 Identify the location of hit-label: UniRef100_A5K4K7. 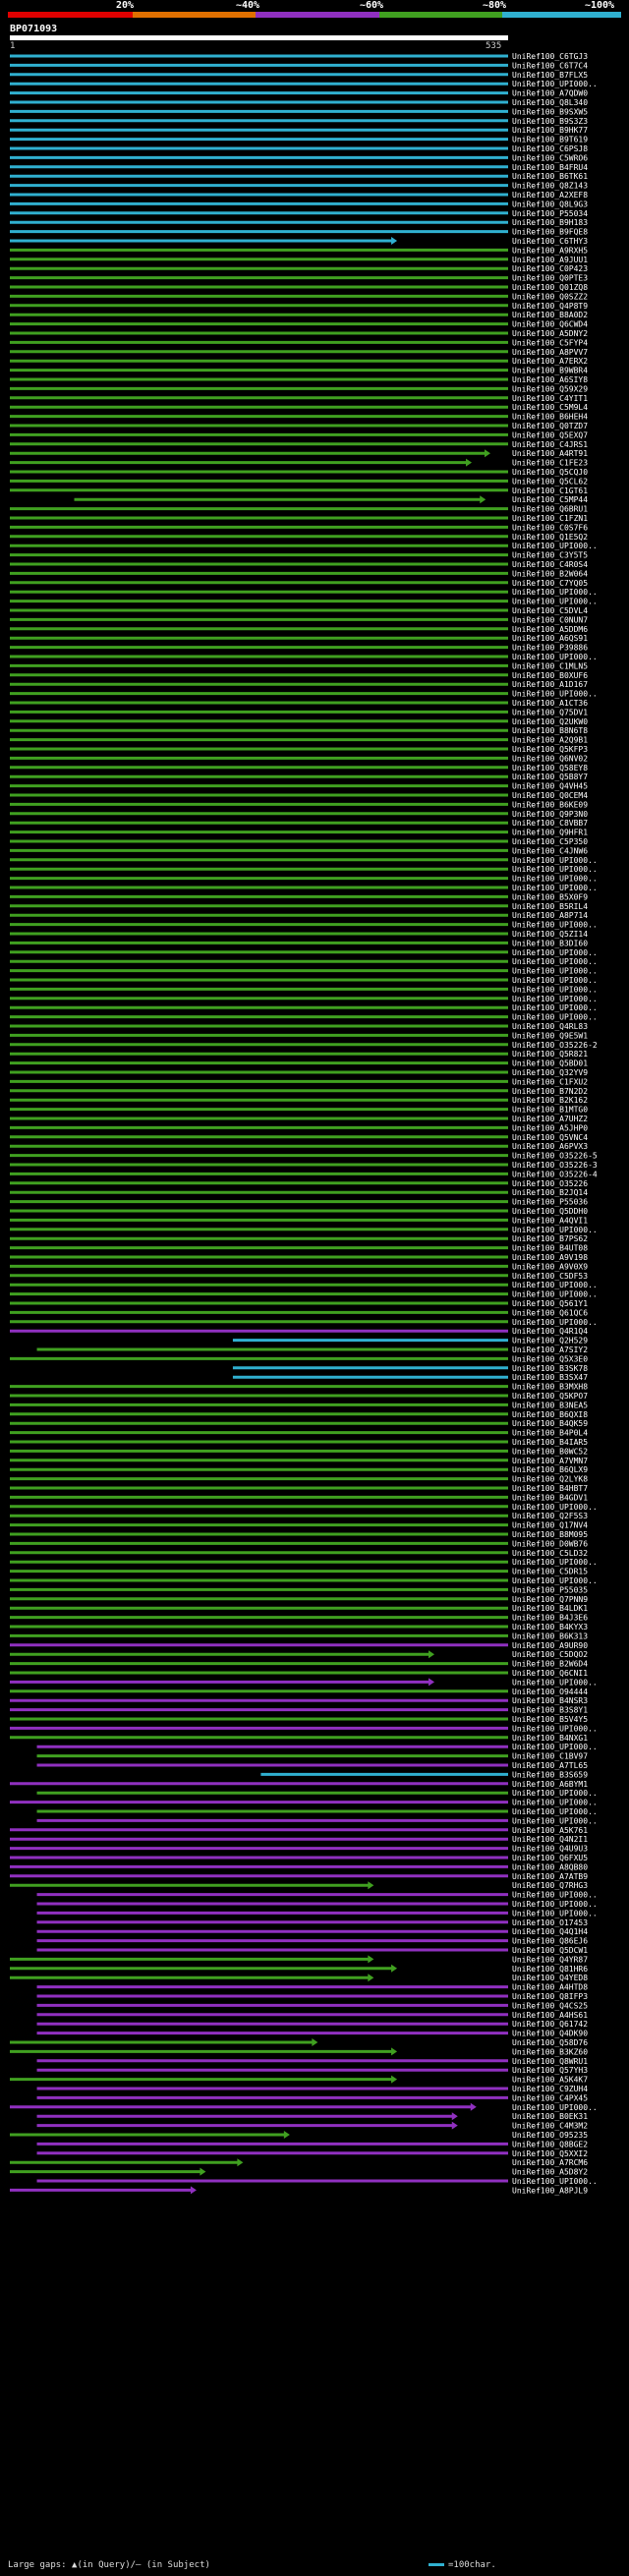
(550, 2080).